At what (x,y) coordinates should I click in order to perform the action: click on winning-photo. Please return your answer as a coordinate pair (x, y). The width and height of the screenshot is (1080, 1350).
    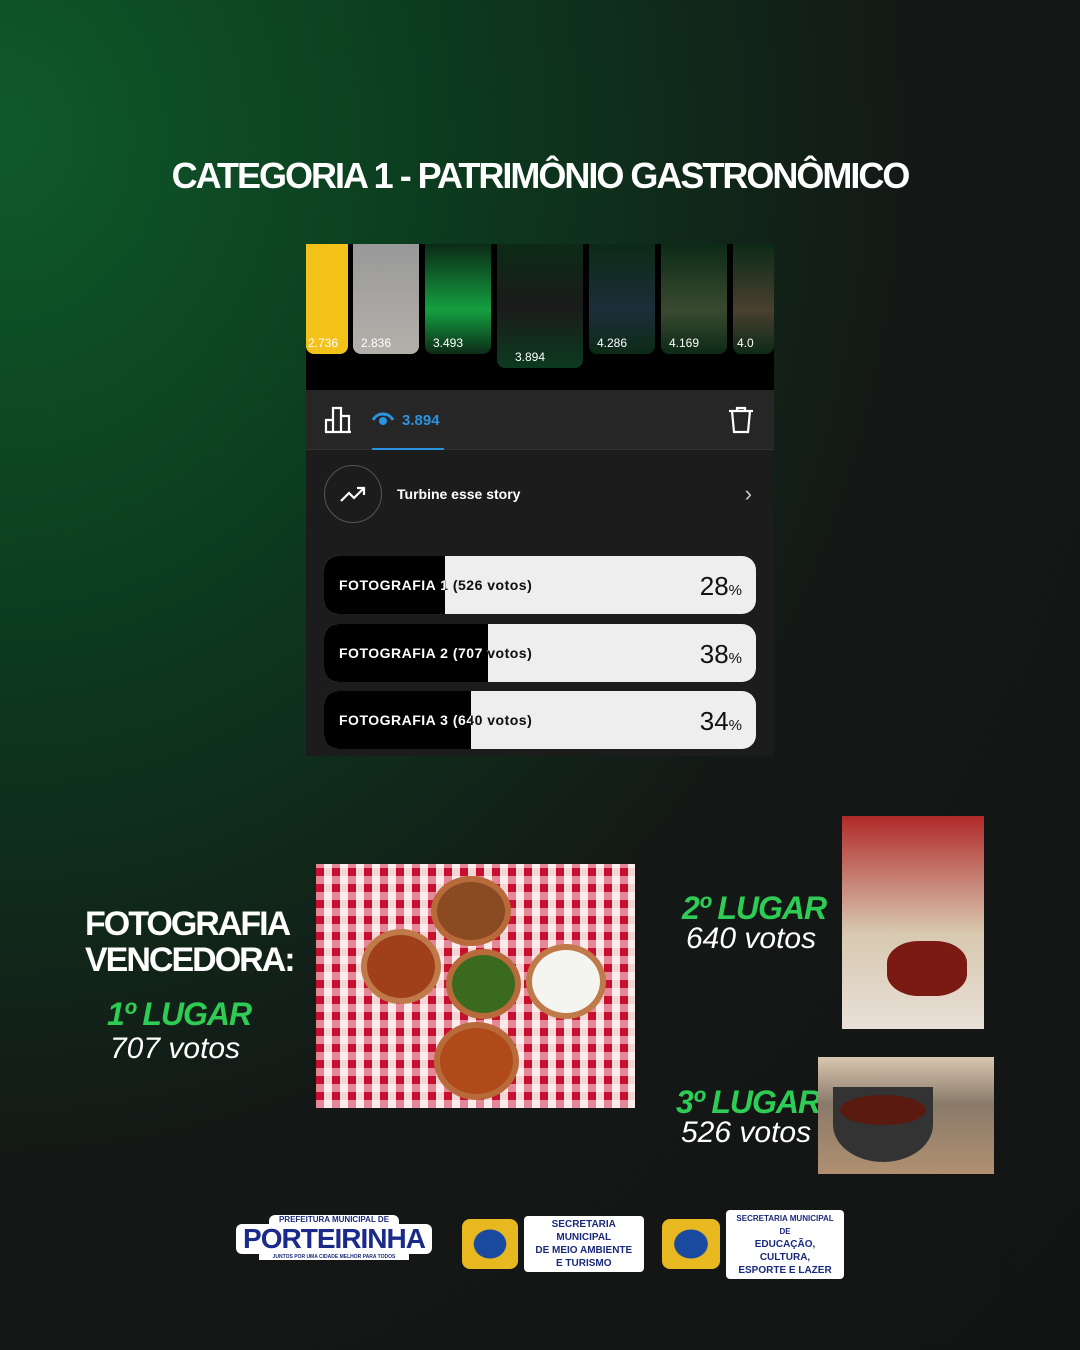
    Looking at the image, I should click on (475, 986).